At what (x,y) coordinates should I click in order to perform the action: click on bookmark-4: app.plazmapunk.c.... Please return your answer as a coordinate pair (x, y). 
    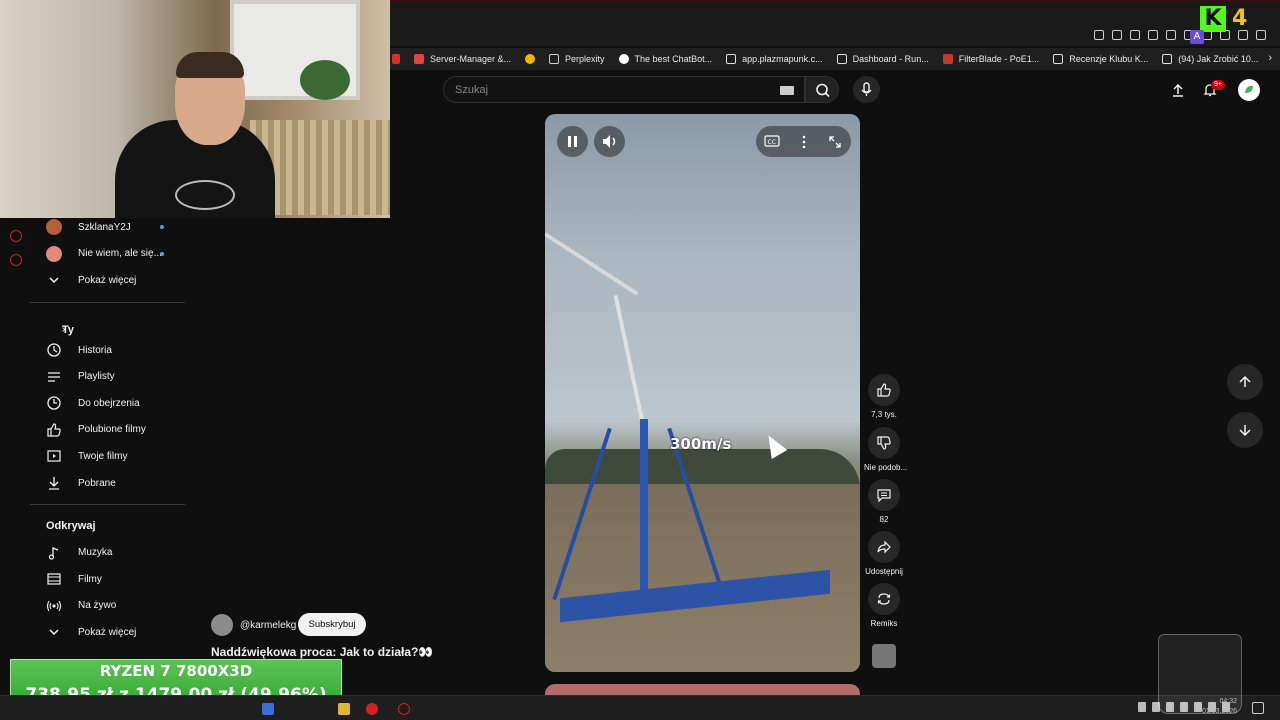
    Looking at the image, I should click on (774, 59).